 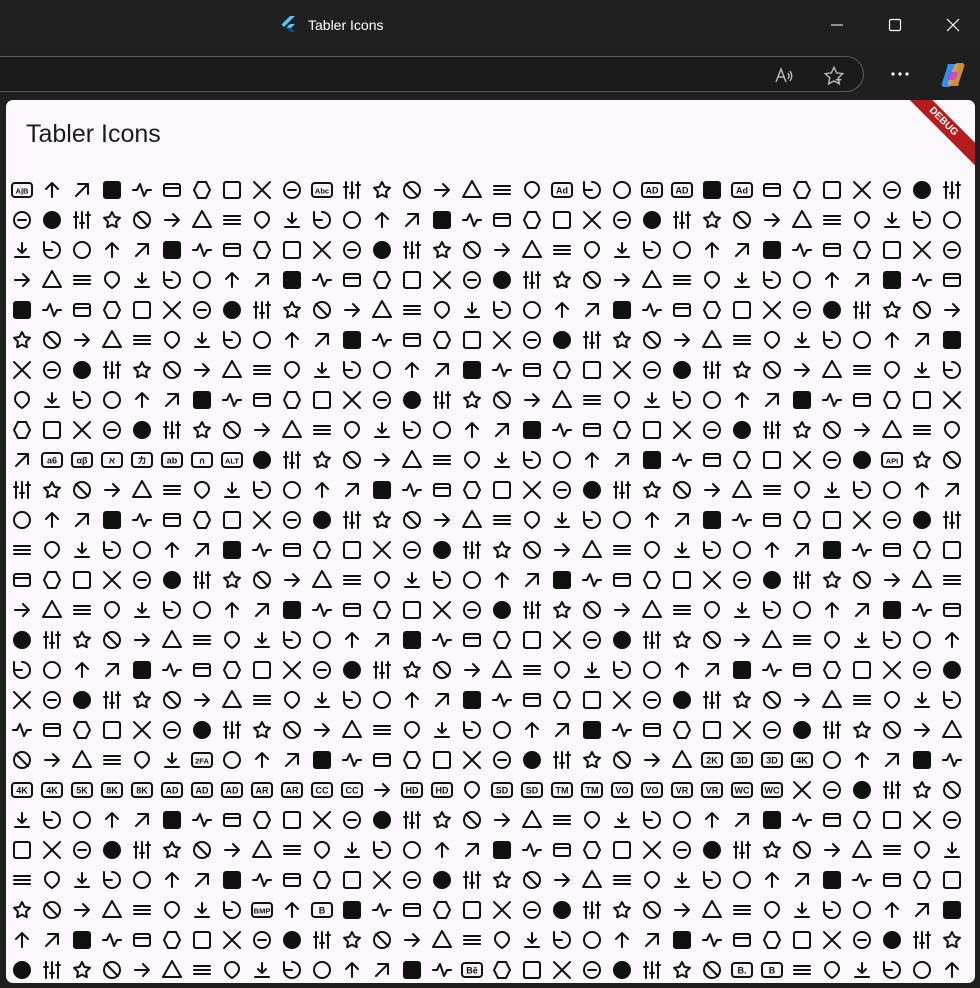 I want to click on icon-tile: 4K, so click(x=52, y=790).